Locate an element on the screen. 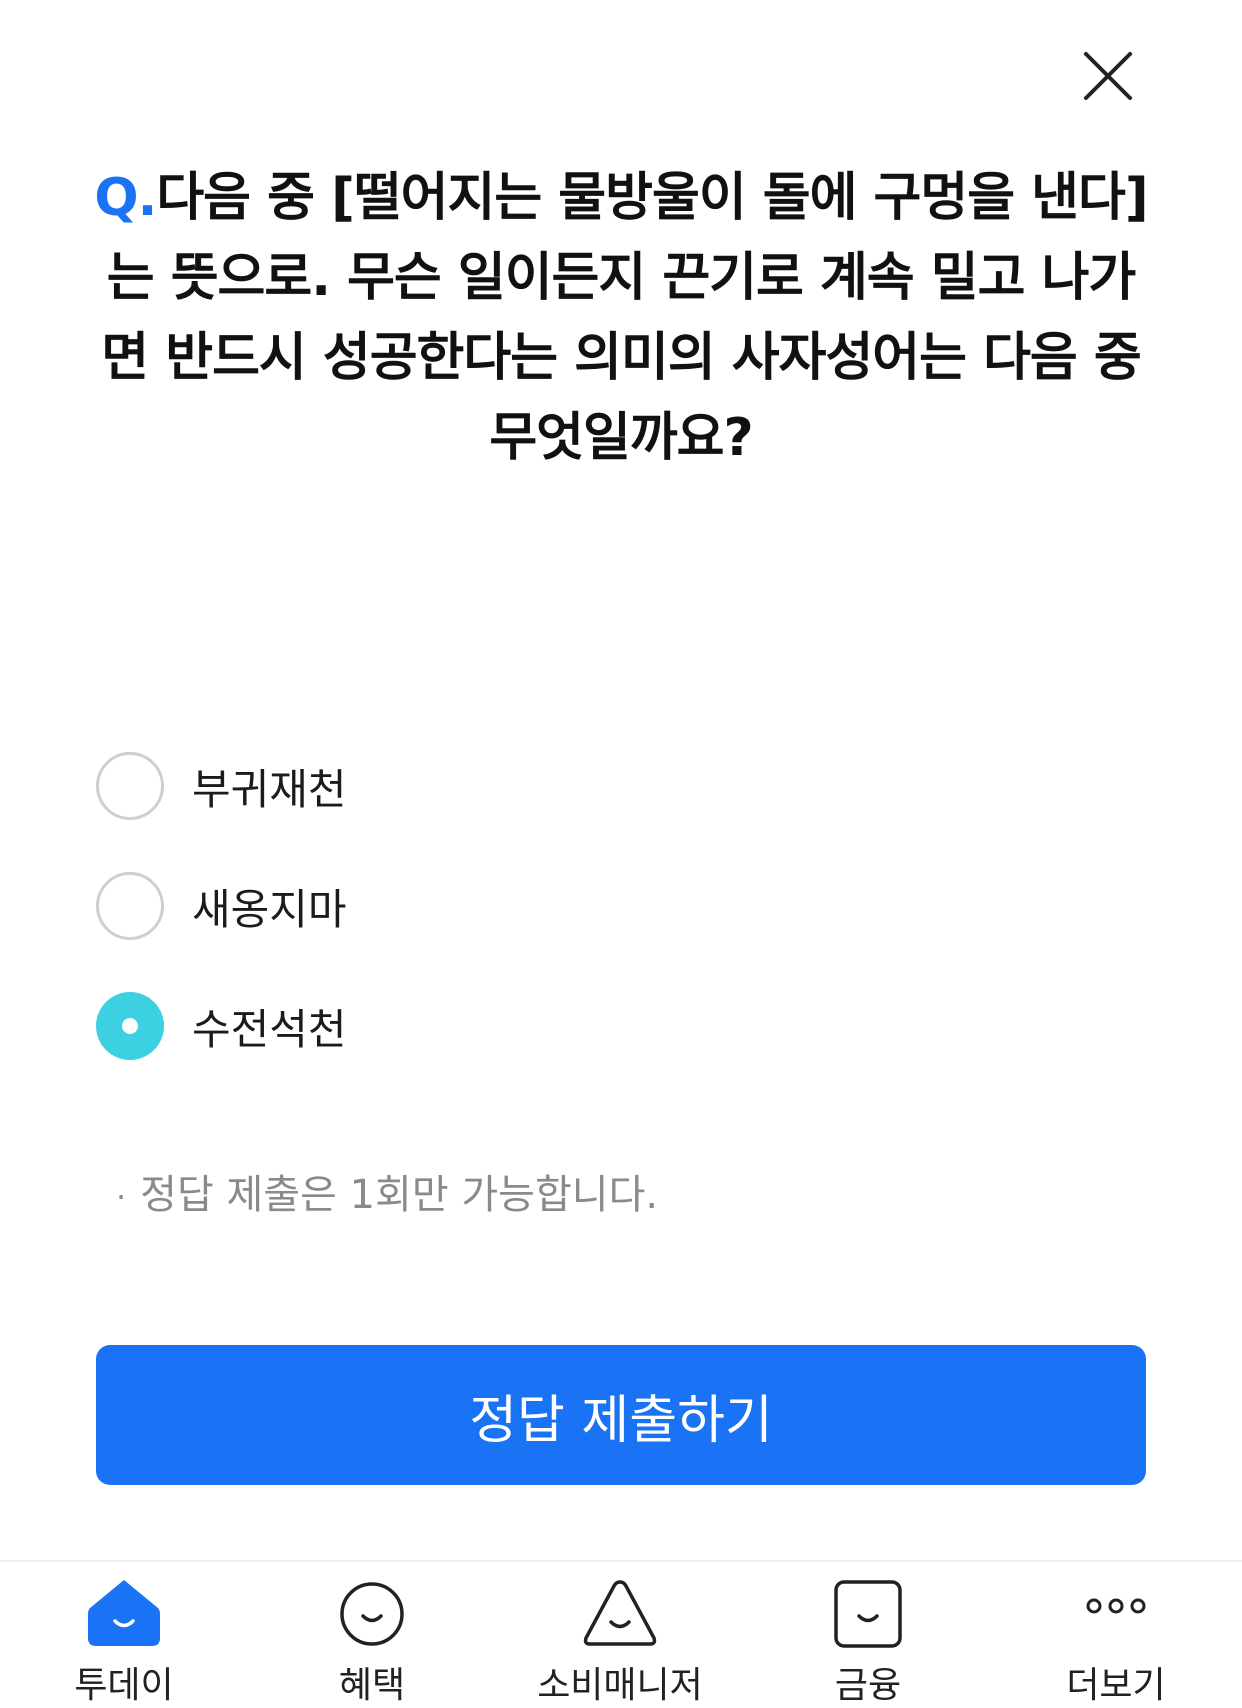 The height and width of the screenshot is (1708, 1242). tab-benefits: 혜택 is located at coordinates (372, 1634).